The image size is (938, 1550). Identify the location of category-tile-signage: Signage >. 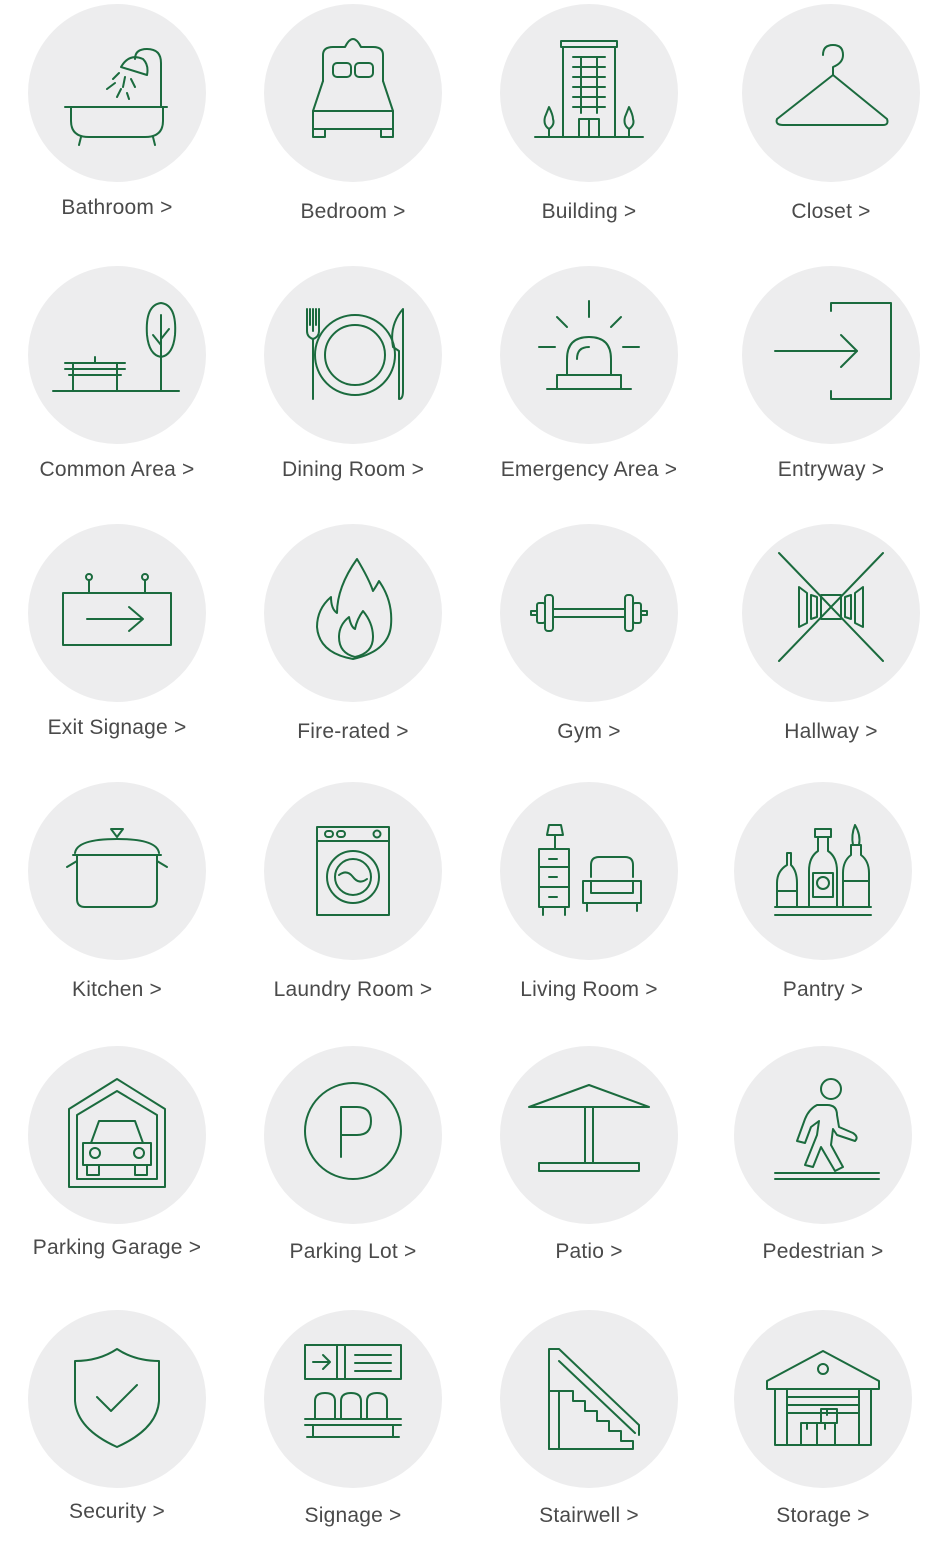
(353, 1430).